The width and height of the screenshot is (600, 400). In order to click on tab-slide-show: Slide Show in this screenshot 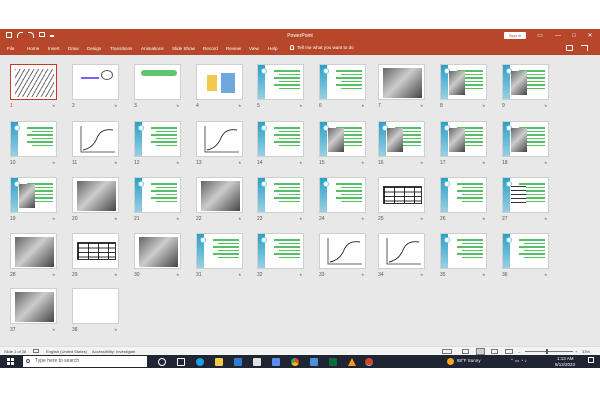, I will do `click(183, 48)`.